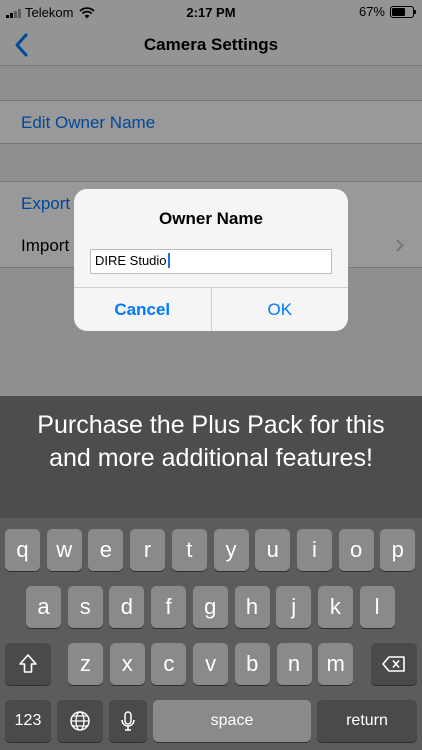 Image resolution: width=422 pixels, height=750 pixels. I want to click on key-b: b, so click(252, 664).